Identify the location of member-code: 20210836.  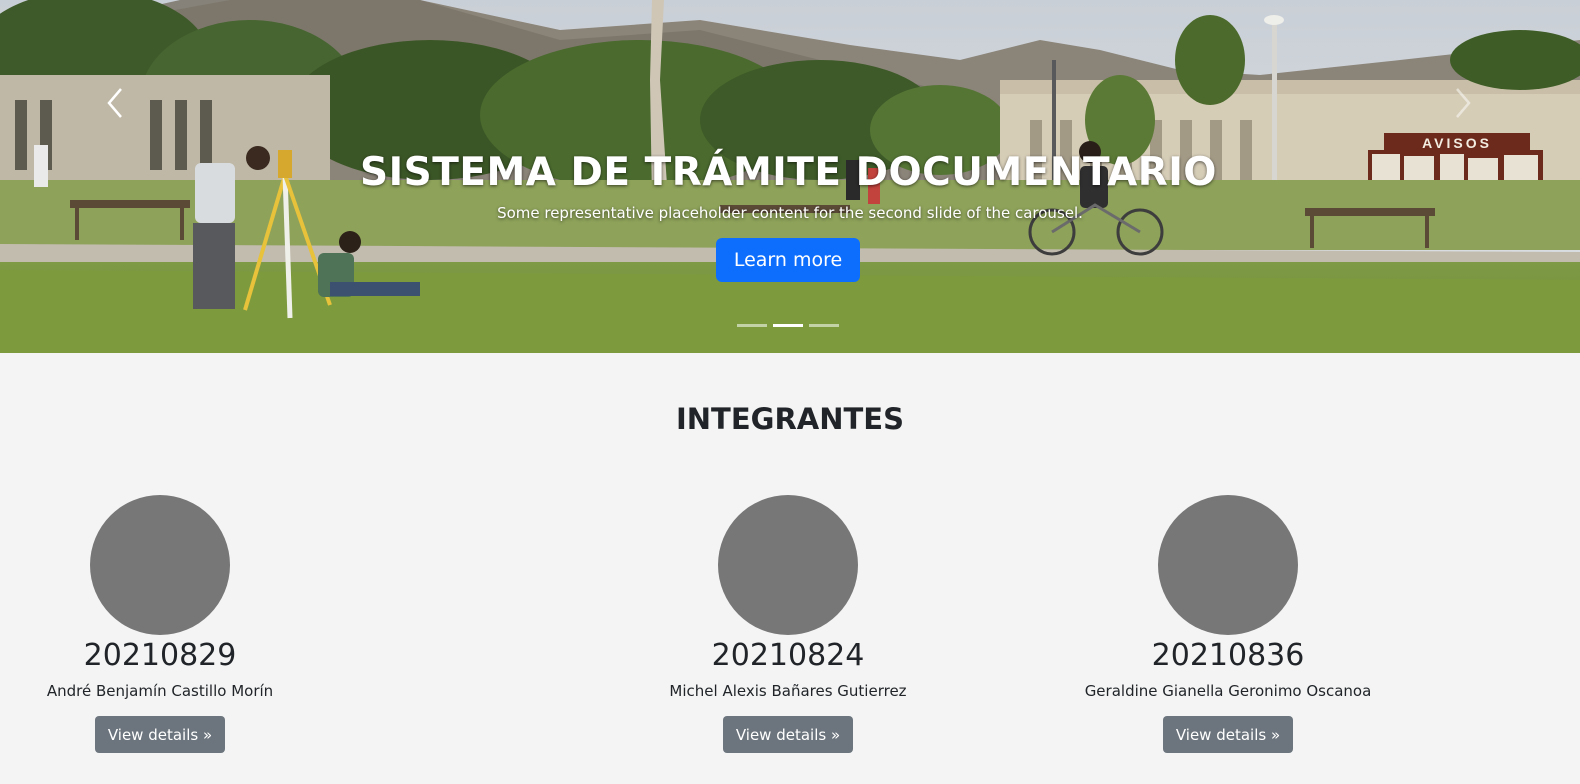
(1228, 655).